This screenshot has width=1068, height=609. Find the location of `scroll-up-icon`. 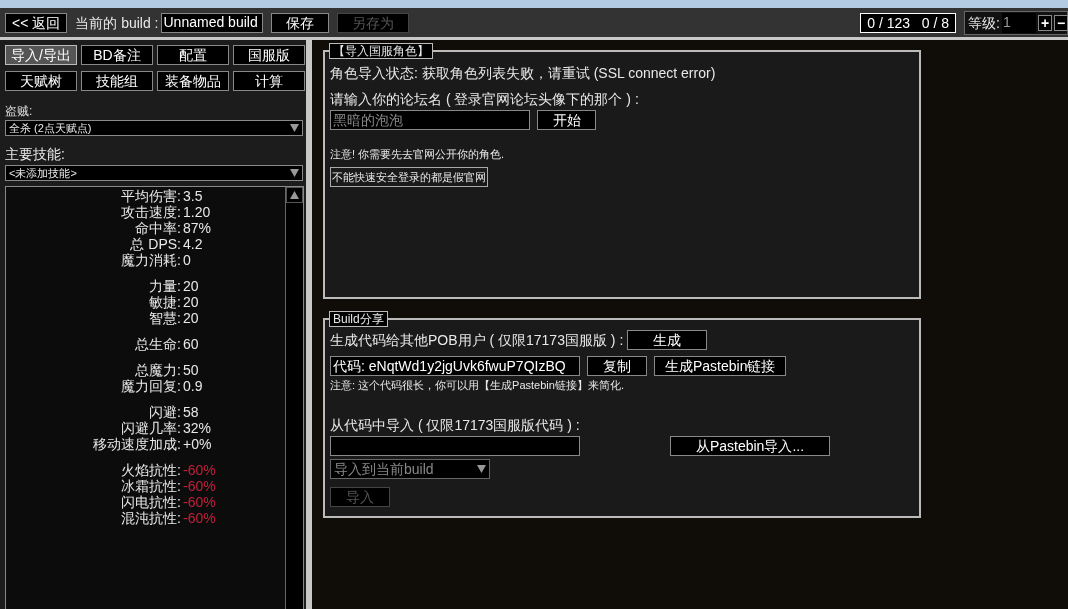

scroll-up-icon is located at coordinates (294, 195).